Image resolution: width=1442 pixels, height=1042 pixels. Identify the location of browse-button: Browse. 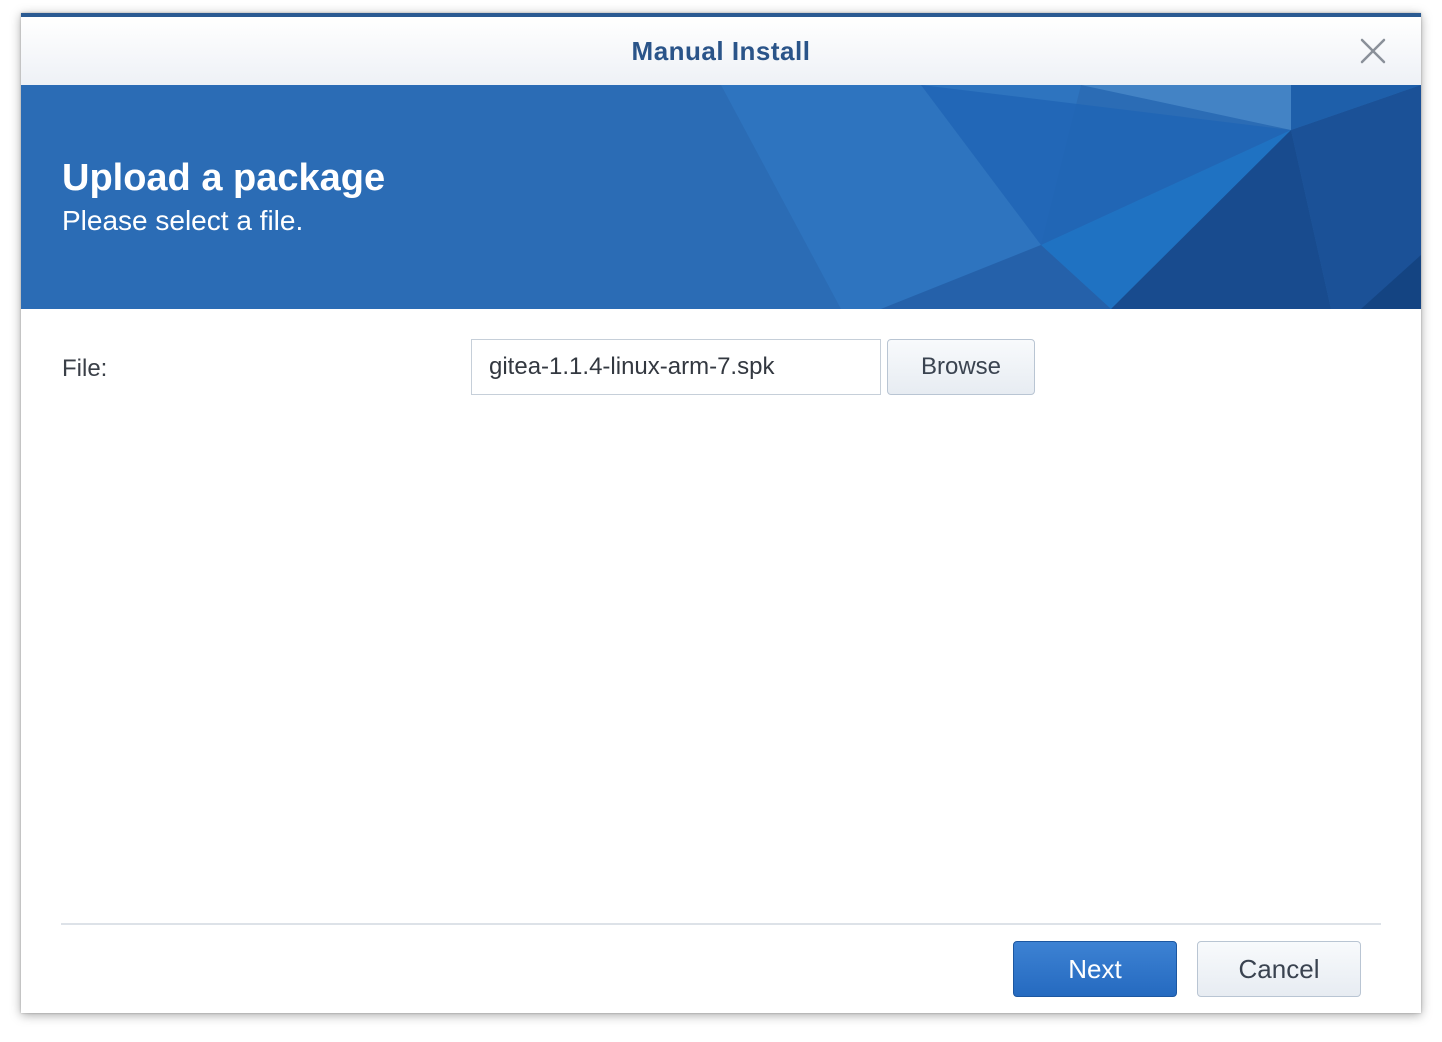
(961, 367).